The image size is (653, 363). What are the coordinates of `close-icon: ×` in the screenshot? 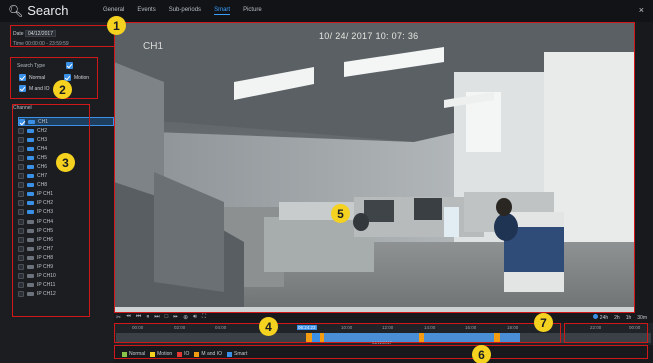 It's located at (641, 10).